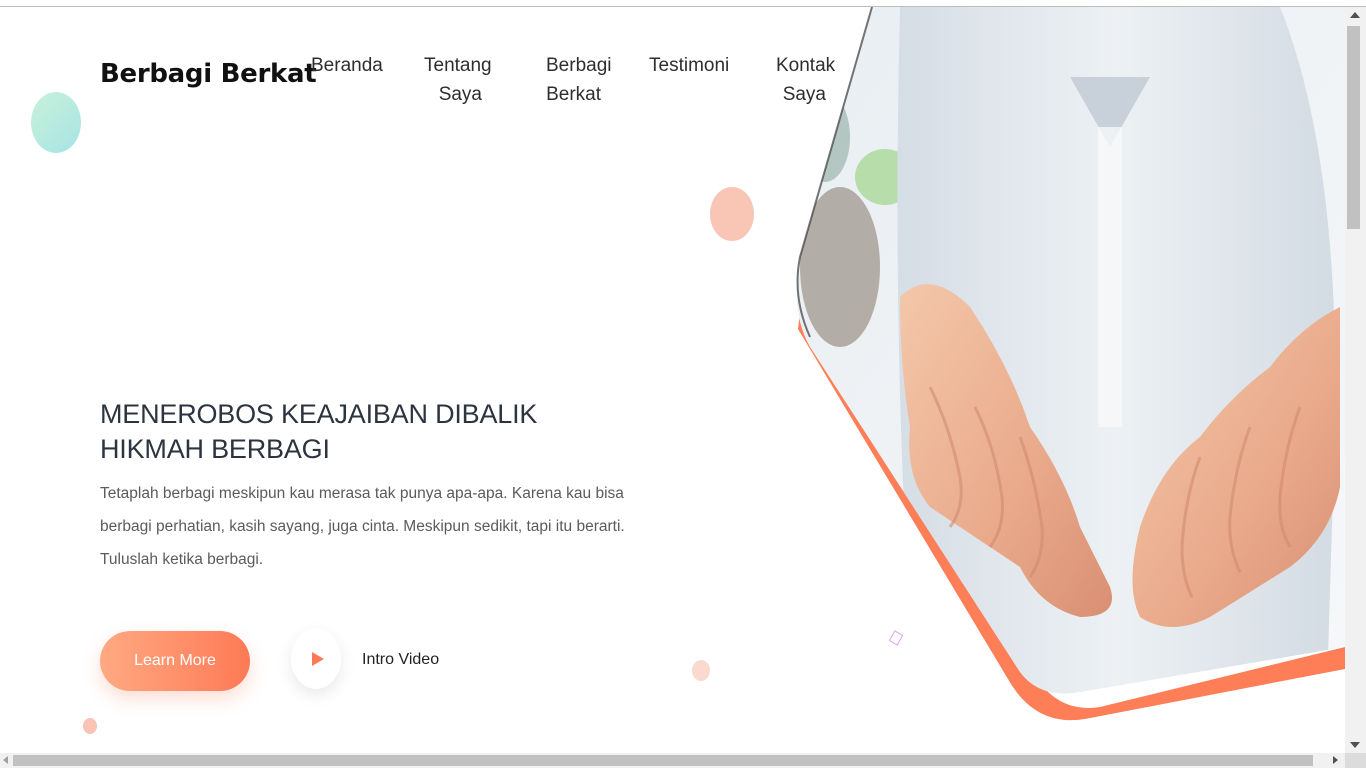 The image size is (1366, 768). Describe the element at coordinates (732, 214) in the screenshot. I see `decor-bubble-peach` at that location.